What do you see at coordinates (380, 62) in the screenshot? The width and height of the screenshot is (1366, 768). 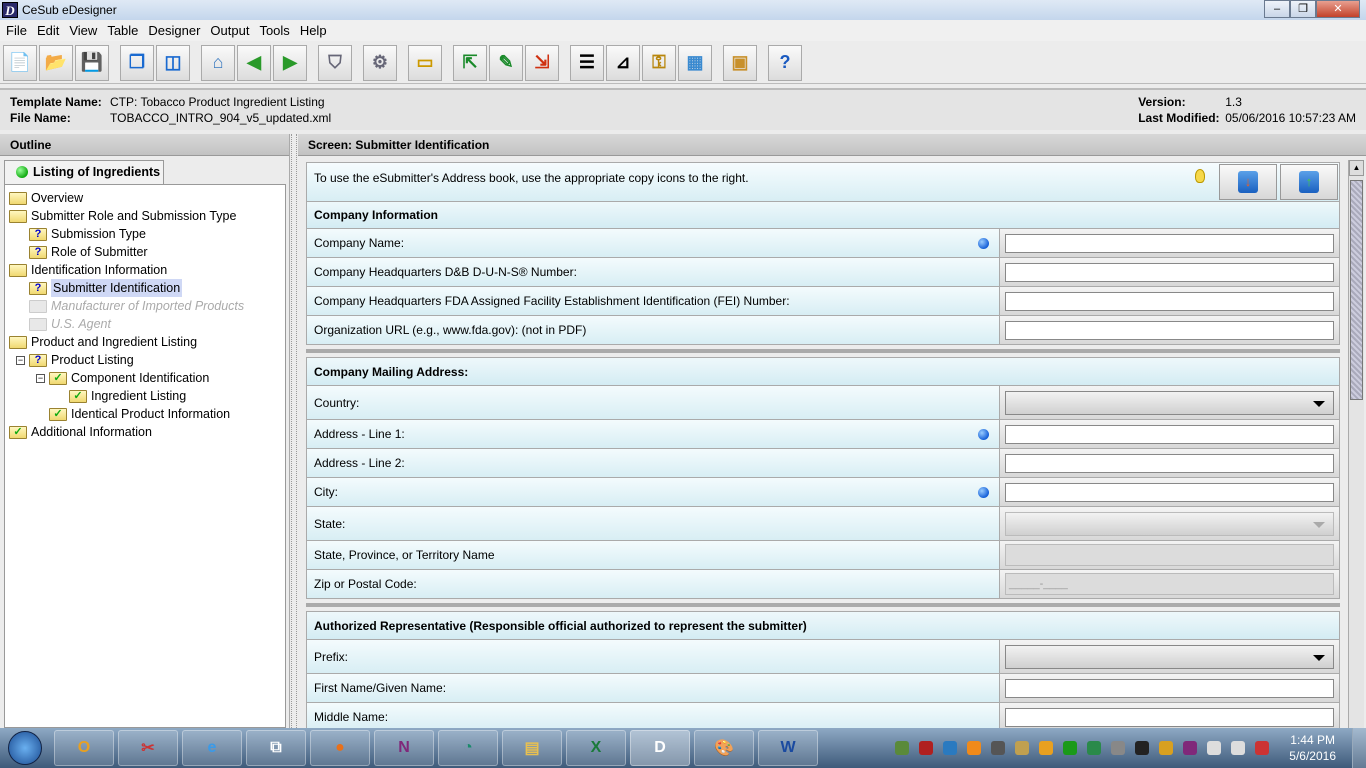 I see `gears-button: ⚙` at bounding box center [380, 62].